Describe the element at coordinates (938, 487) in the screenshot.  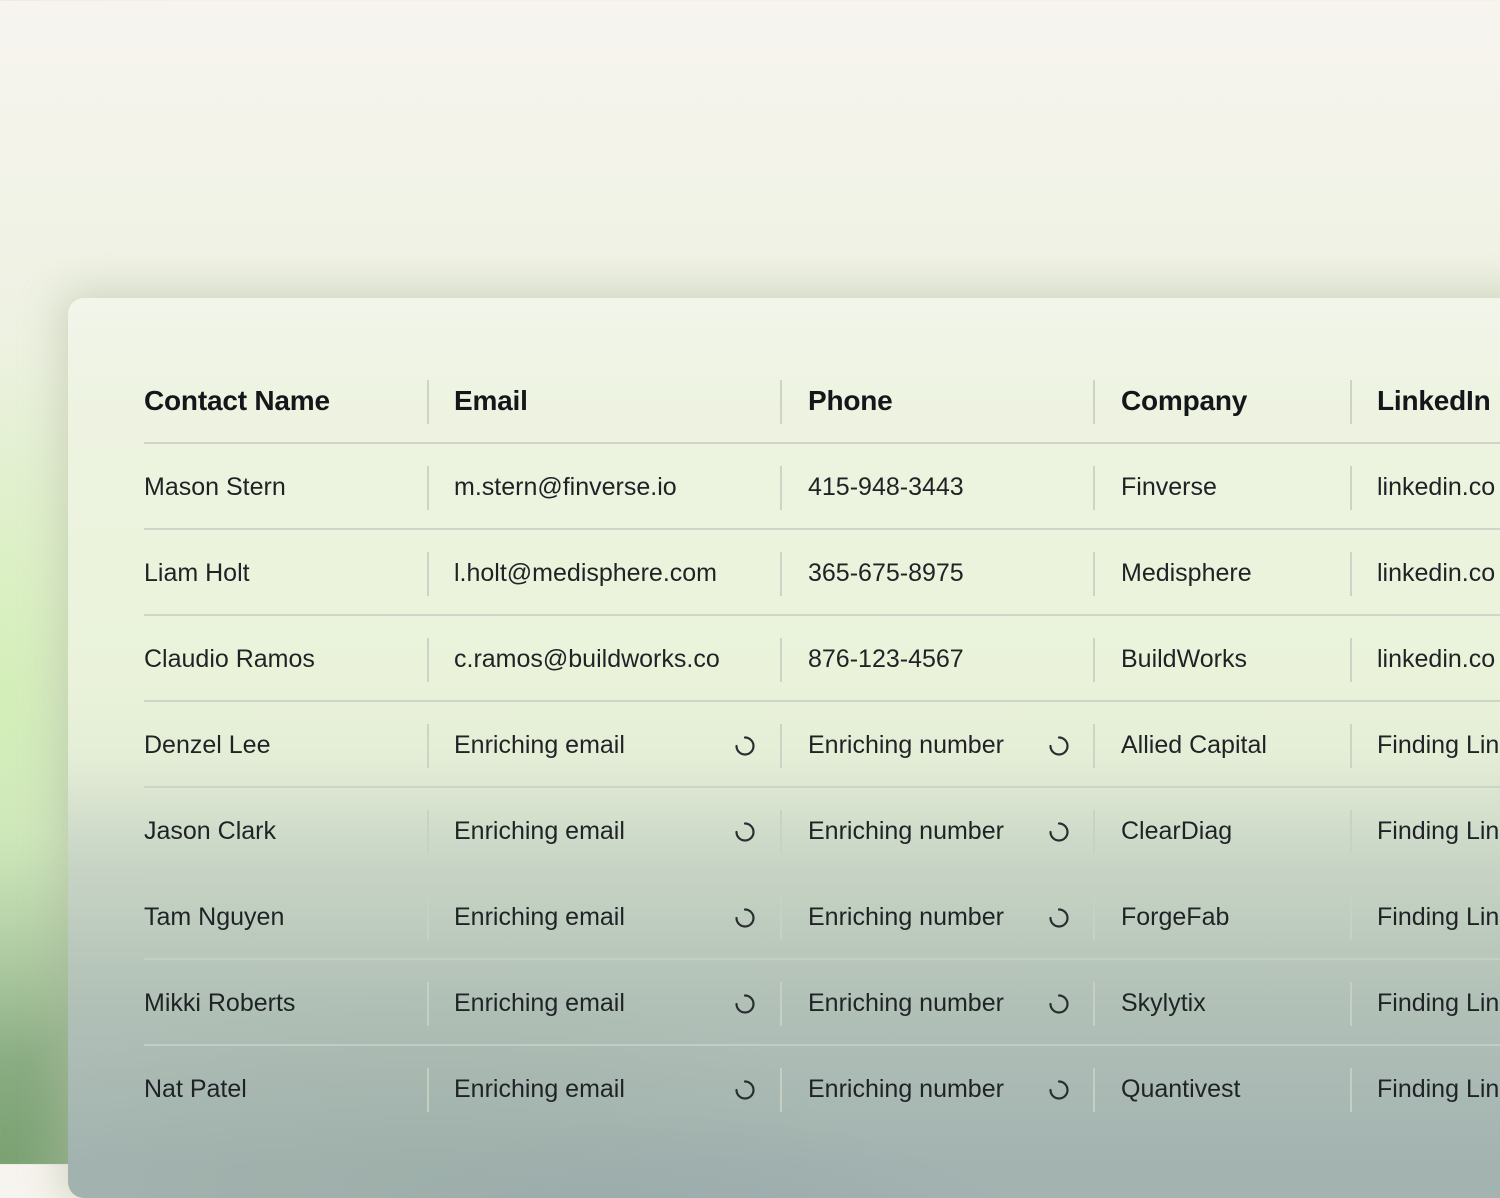
I see `cell-phone: 415-948-3443` at that location.